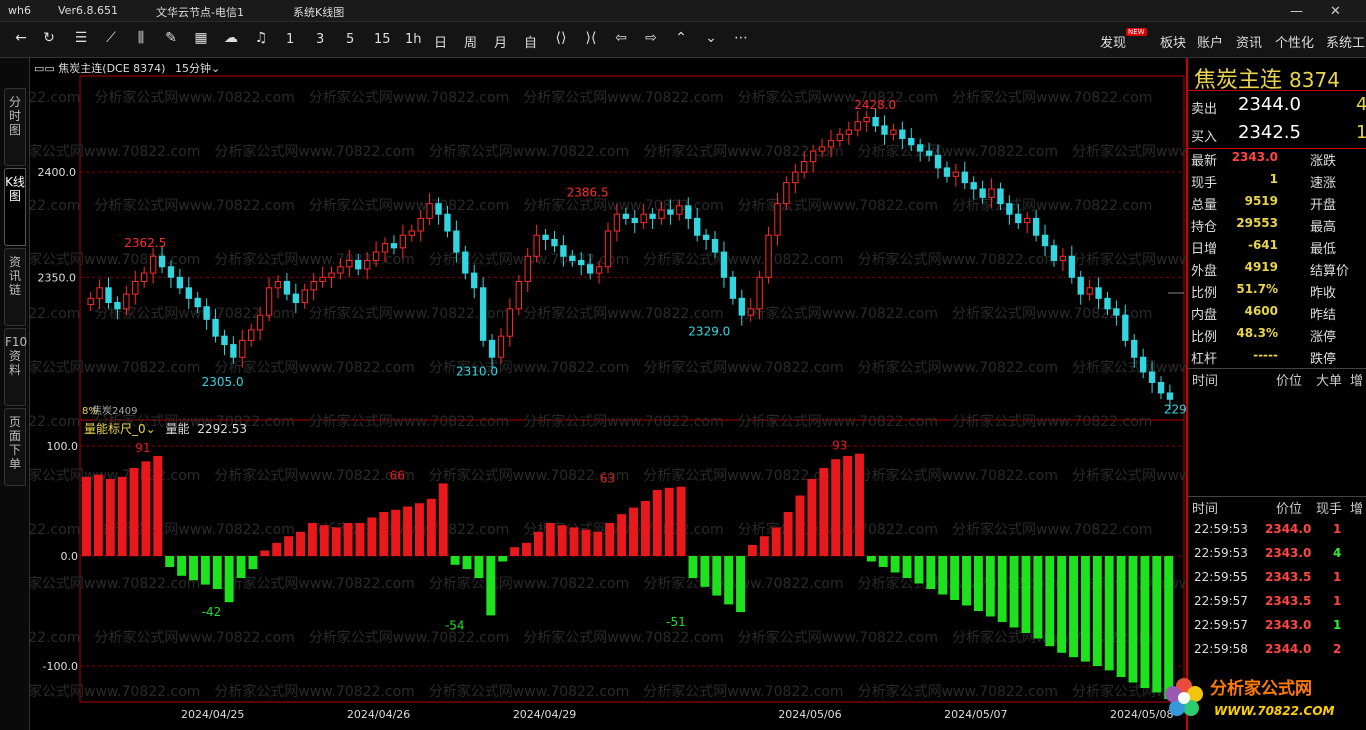 Image resolution: width=1366 pixels, height=730 pixels. What do you see at coordinates (15, 447) in the screenshot?
I see `tab-order: 页面下单` at bounding box center [15, 447].